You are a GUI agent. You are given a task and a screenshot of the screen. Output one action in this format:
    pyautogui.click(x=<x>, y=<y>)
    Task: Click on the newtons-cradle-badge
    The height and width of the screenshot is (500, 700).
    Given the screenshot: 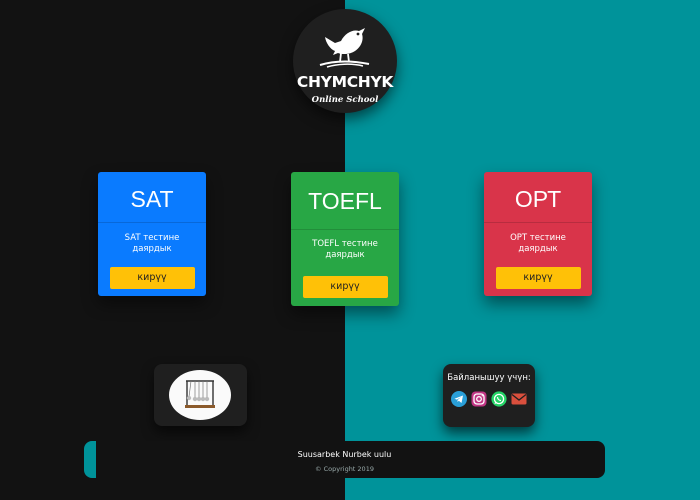 What is the action you would take?
    pyautogui.click(x=200, y=395)
    